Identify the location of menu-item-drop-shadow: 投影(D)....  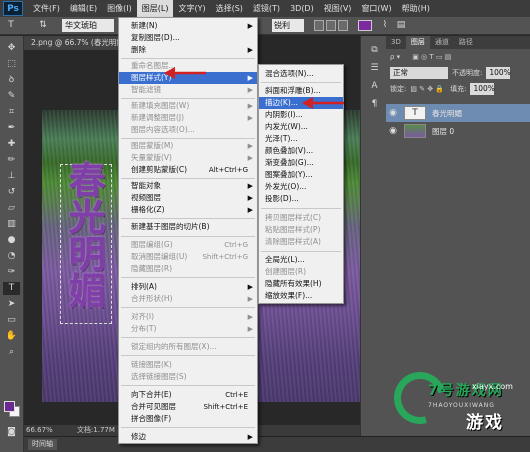
(301, 199).